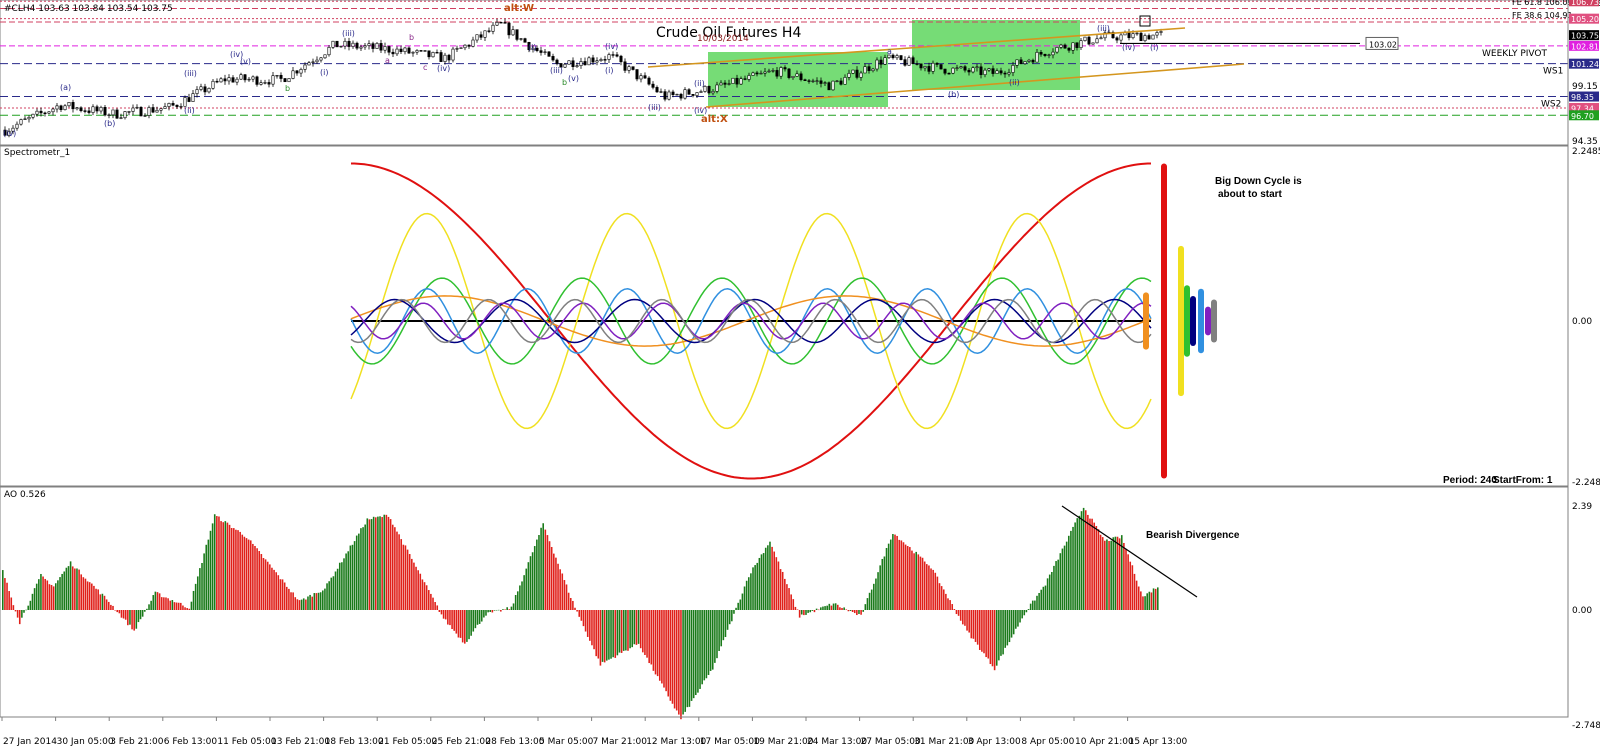  I want to click on ws1-label: WS1, so click(1553, 72).